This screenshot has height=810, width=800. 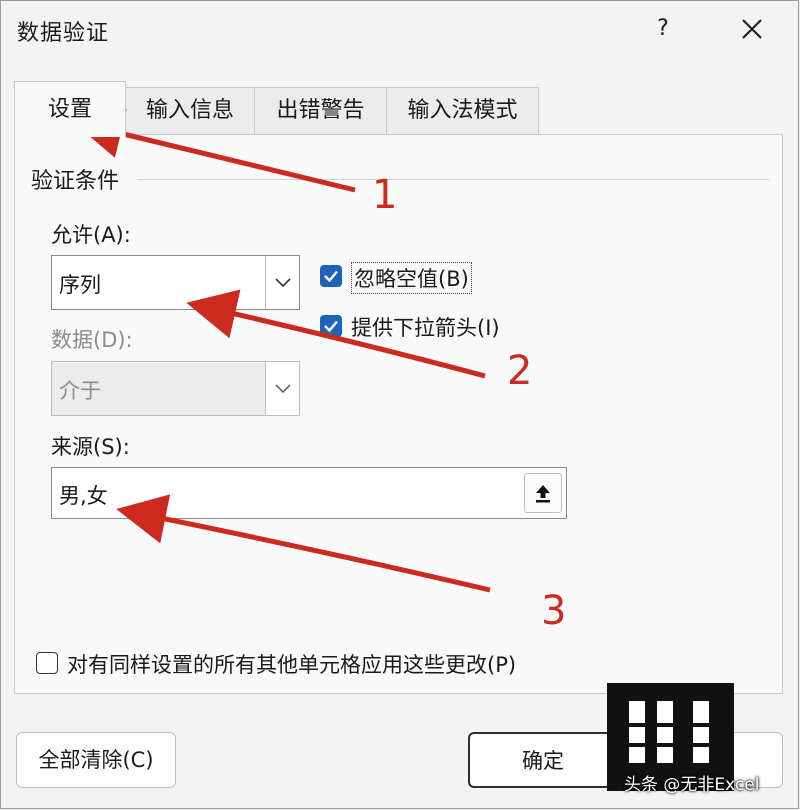 I want to click on tab-ime-mode-label: 输入法模式, so click(x=462, y=110).